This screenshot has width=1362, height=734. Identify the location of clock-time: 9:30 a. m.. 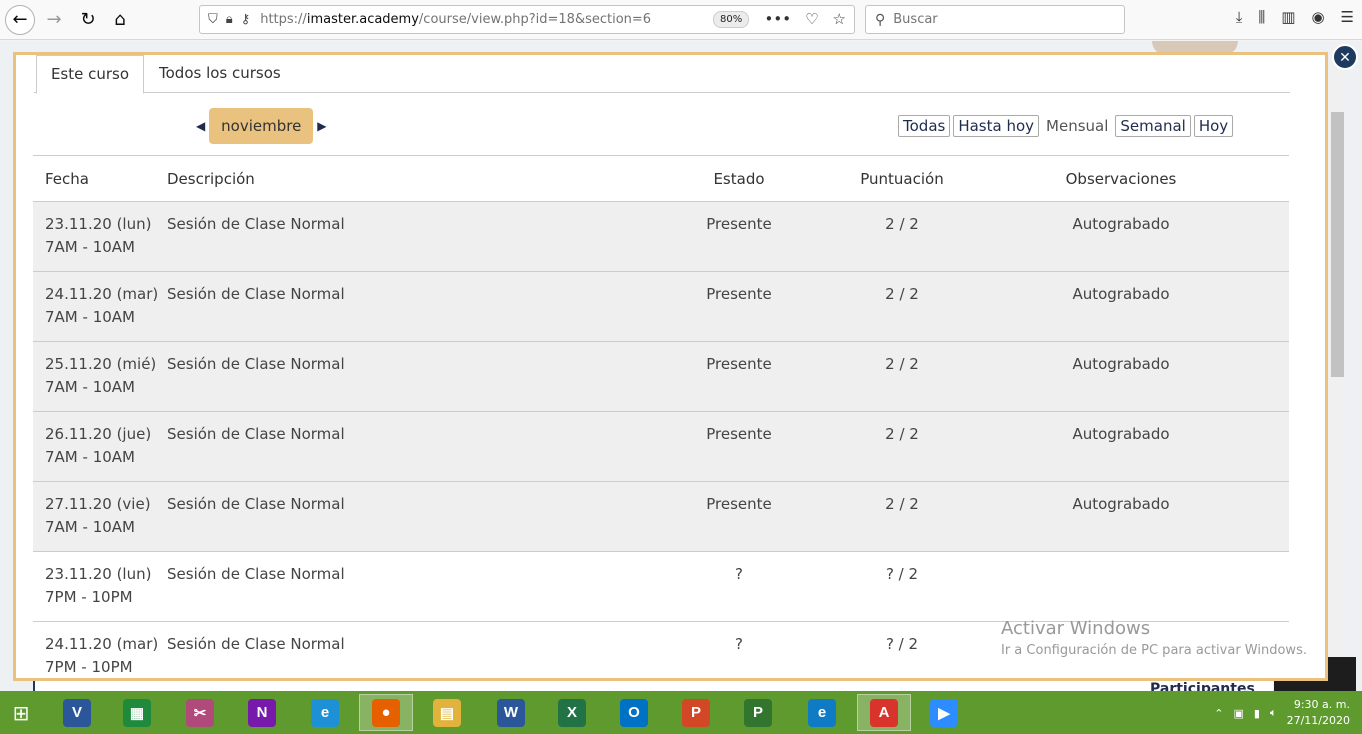
(1321, 704).